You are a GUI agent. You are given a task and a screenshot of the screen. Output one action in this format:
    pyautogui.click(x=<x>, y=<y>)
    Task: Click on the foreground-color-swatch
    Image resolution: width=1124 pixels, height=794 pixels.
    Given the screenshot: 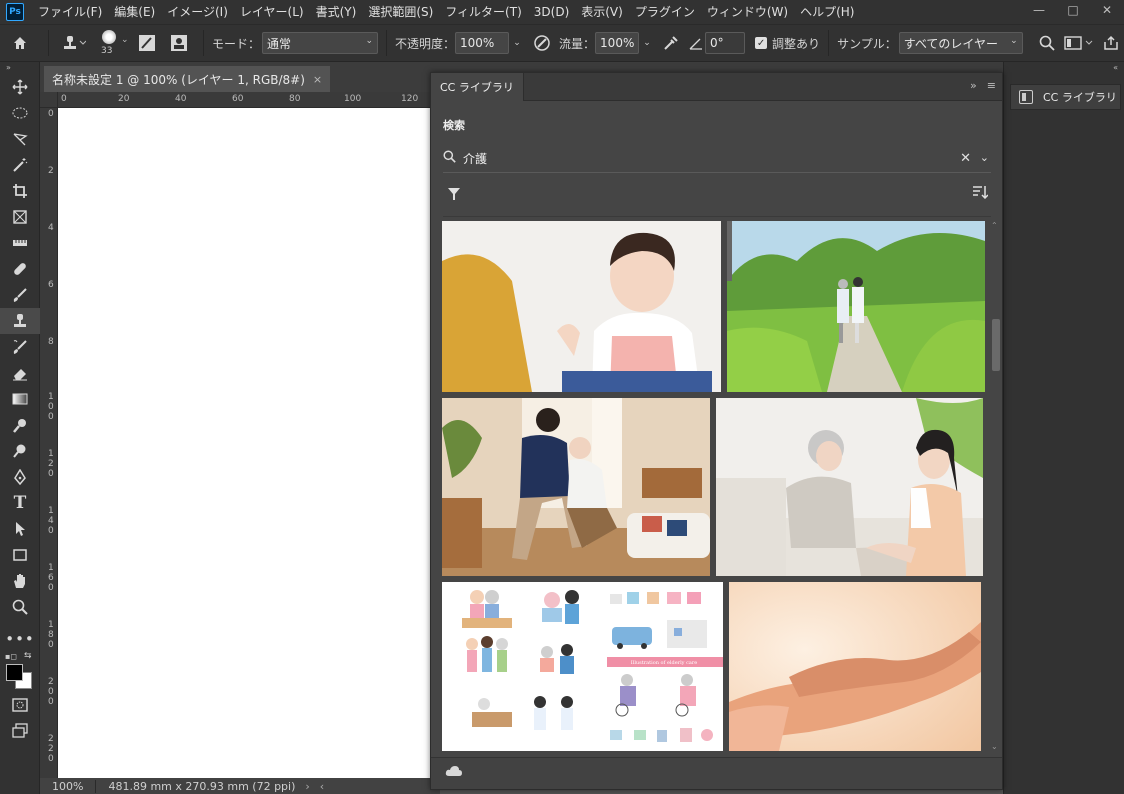 What is the action you would take?
    pyautogui.click(x=14, y=672)
    